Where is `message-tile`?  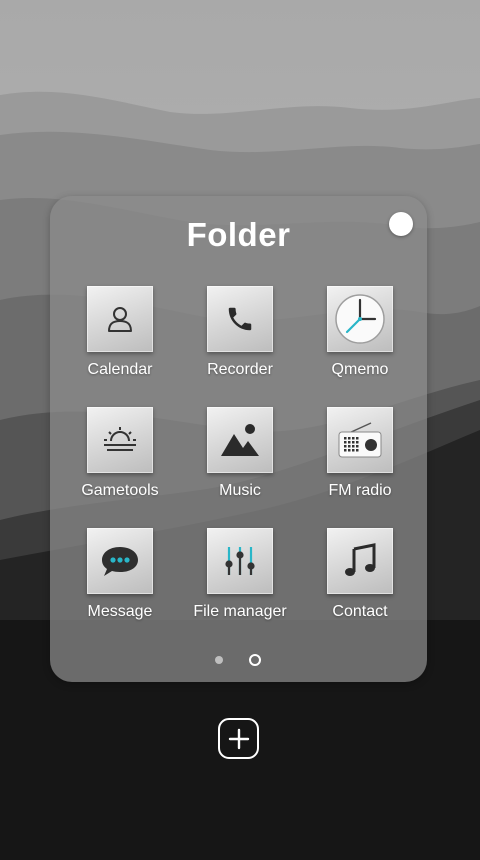 message-tile is located at coordinates (120, 561).